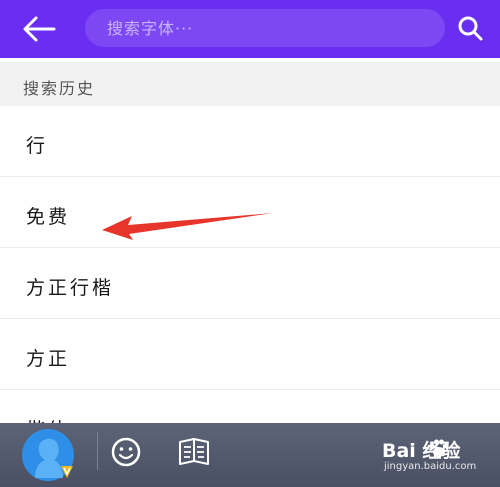  I want to click on baidu-jingyan-watermark: Bai 经验 jingyan.baidu.com, so click(438, 456).